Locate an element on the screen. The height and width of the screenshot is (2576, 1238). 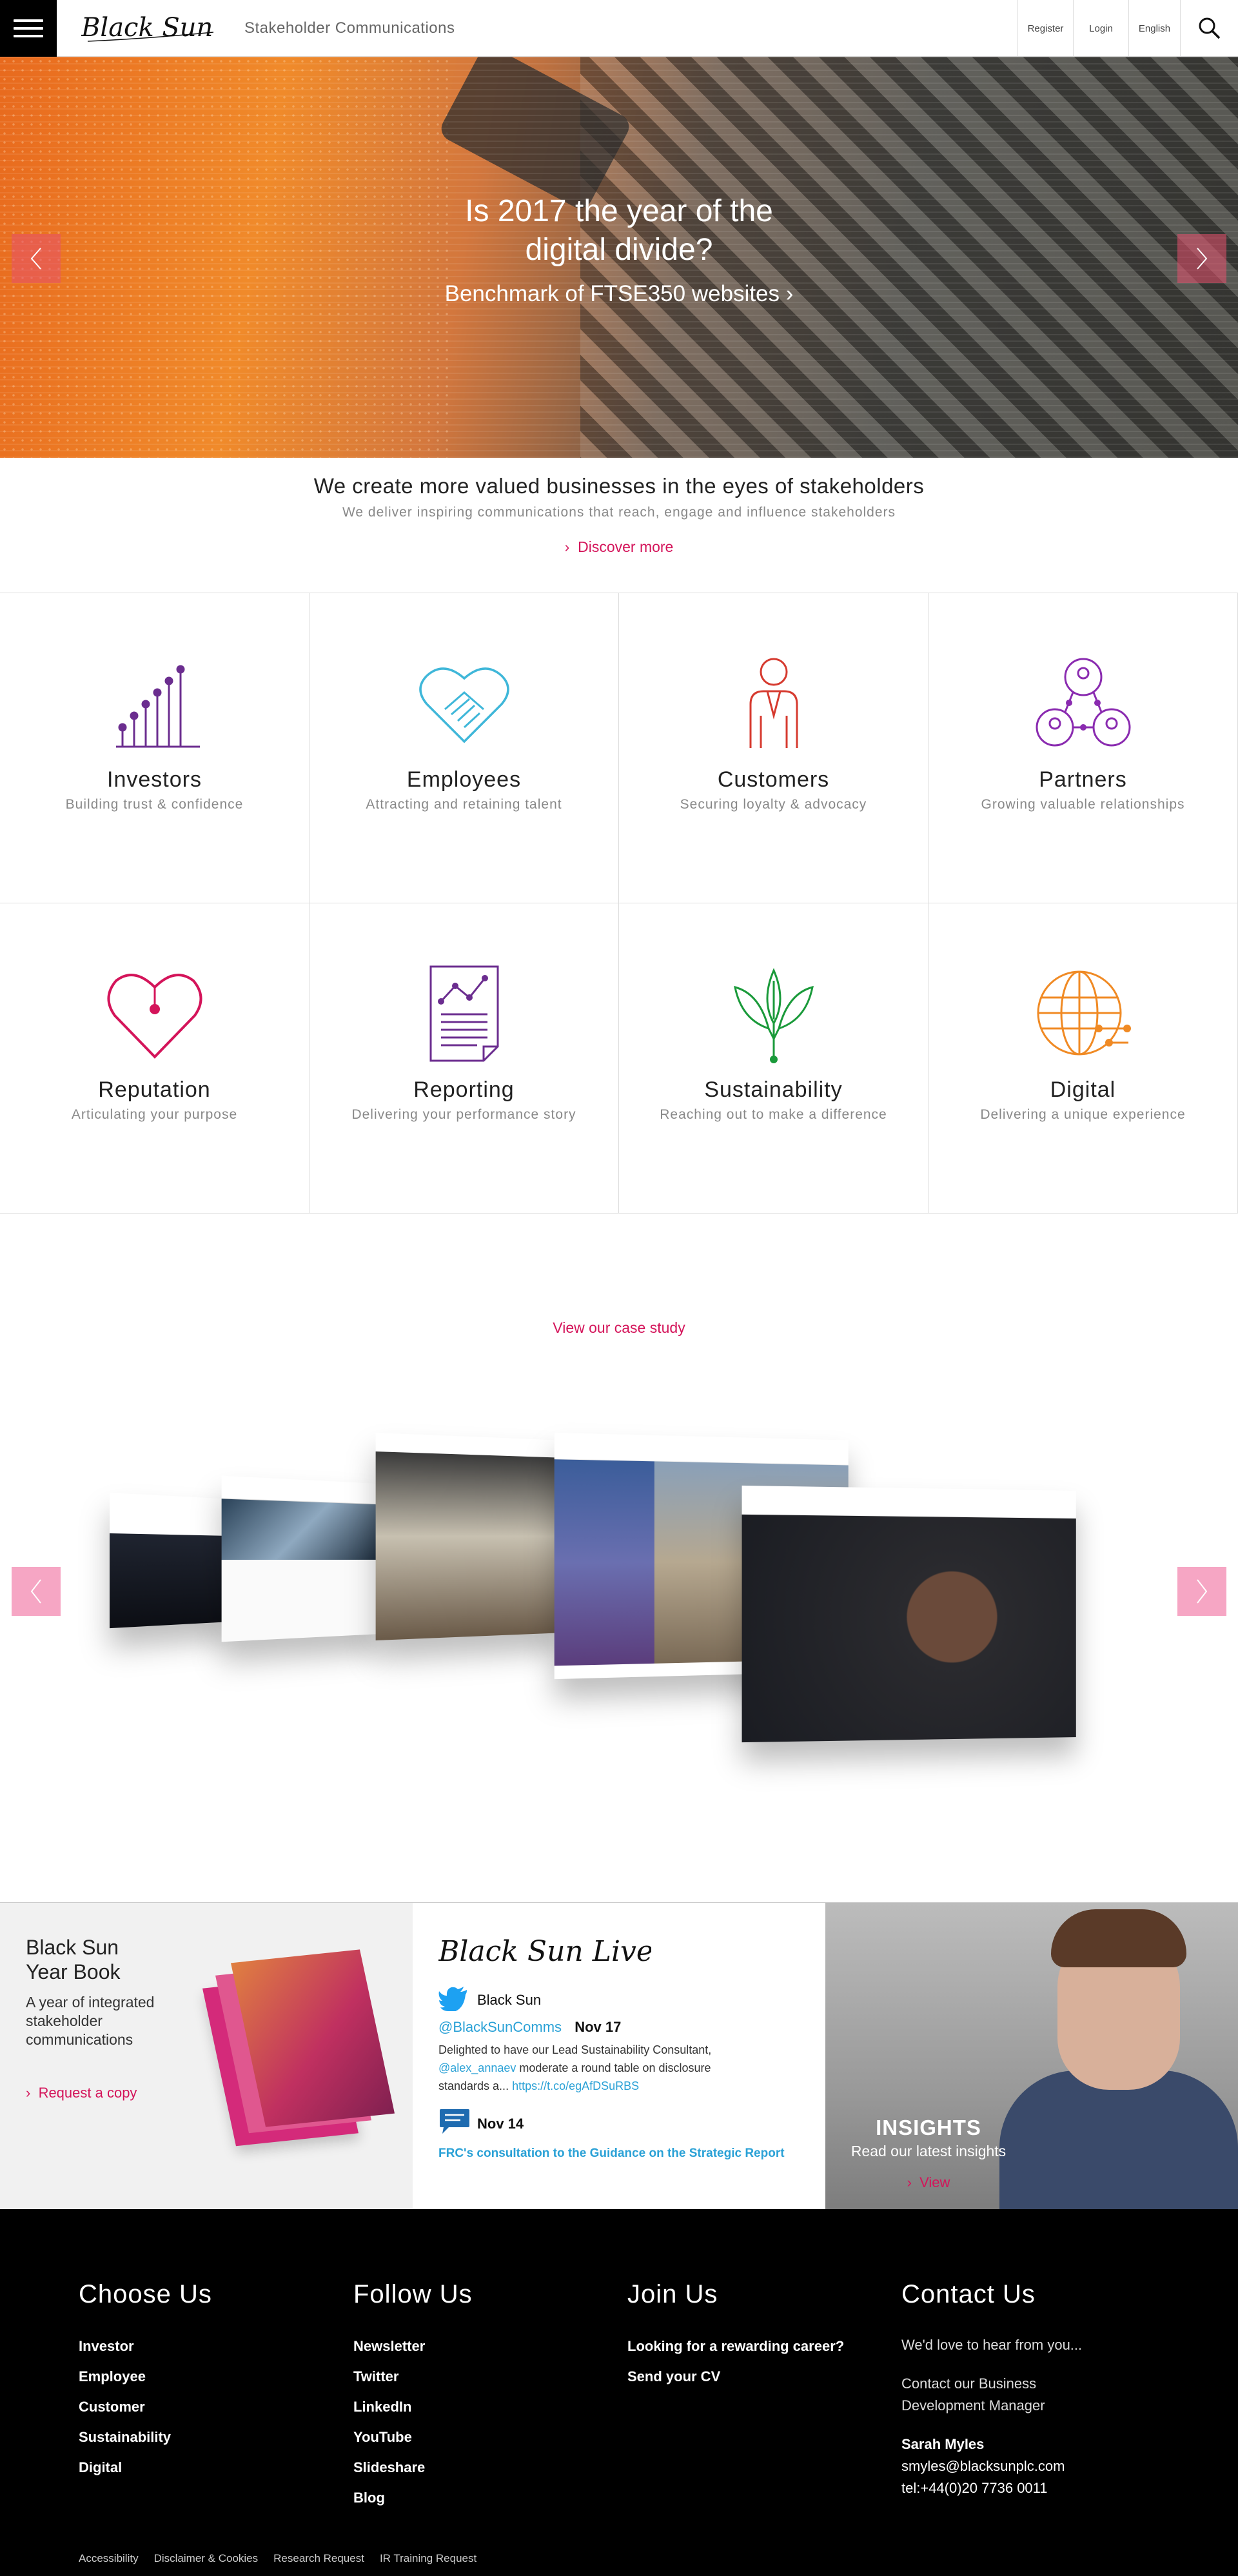
contact-business-line2: Development Manager is located at coordinates (991, 2406).